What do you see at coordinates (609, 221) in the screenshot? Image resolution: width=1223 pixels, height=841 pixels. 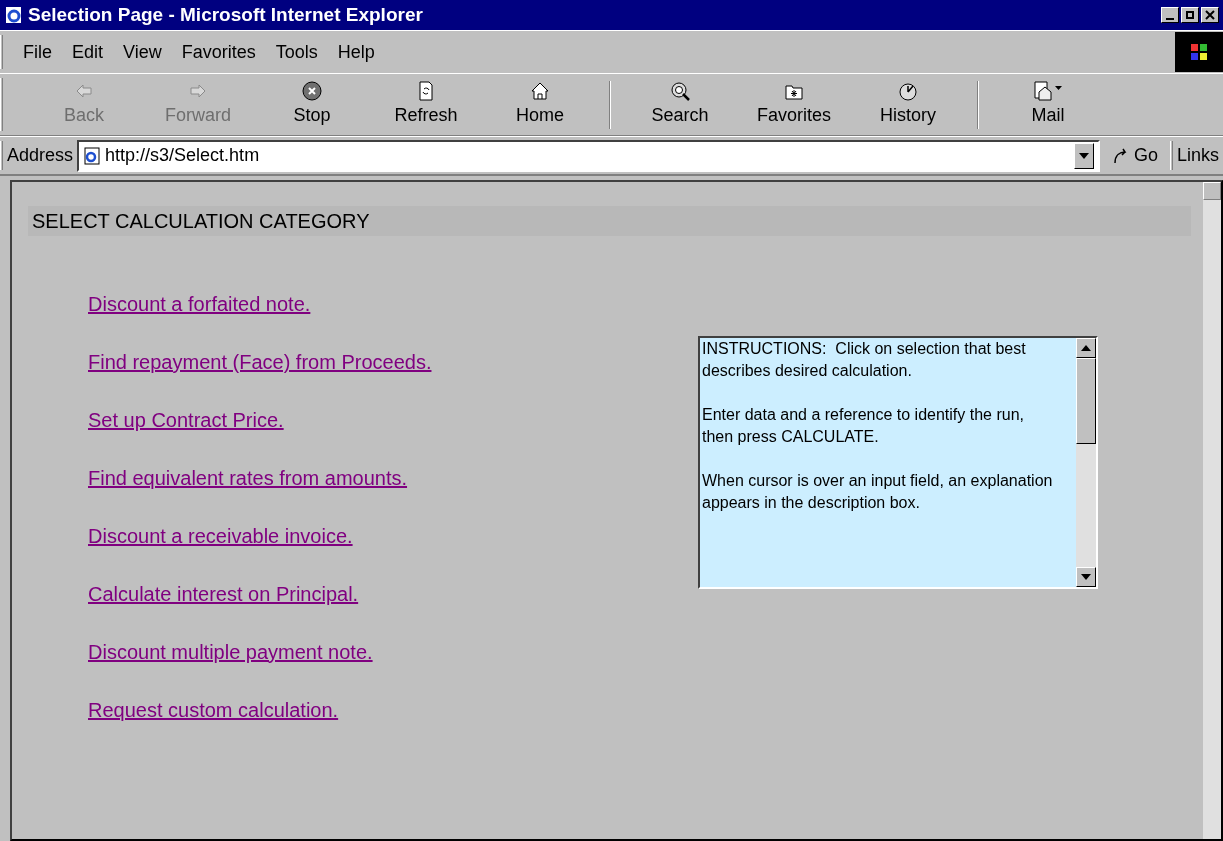 I see `section-heading: SELECT CALCULATION CATEGORY` at bounding box center [609, 221].